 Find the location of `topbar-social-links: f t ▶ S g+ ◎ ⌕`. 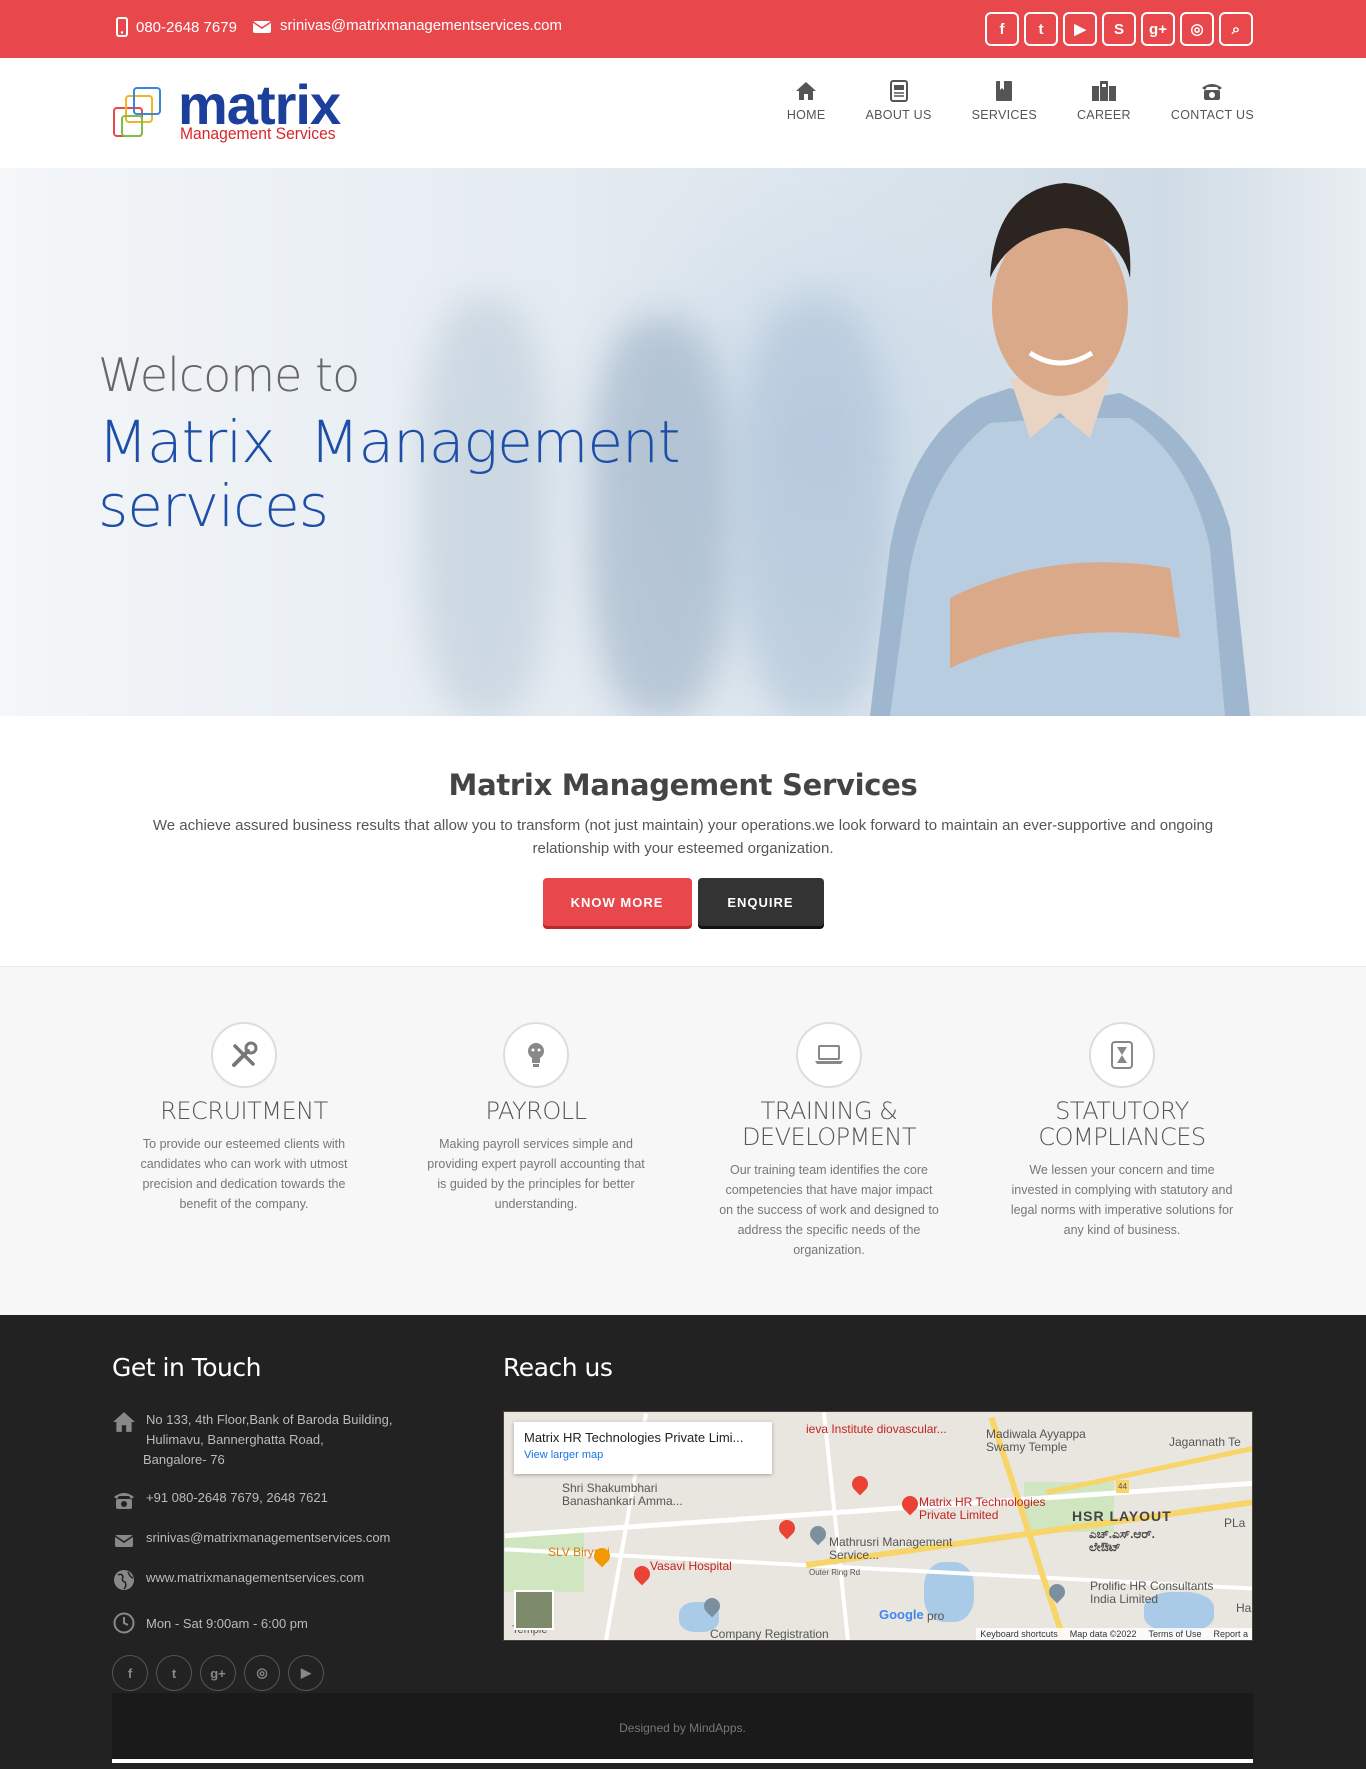

topbar-social-links: f t ▶ S g+ ◎ ⌕ is located at coordinates (1119, 29).